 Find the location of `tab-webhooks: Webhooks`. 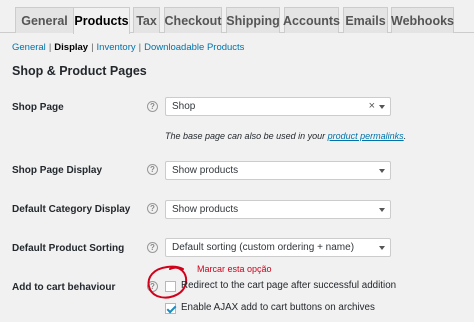

tab-webhooks: Webhooks is located at coordinates (422, 20).